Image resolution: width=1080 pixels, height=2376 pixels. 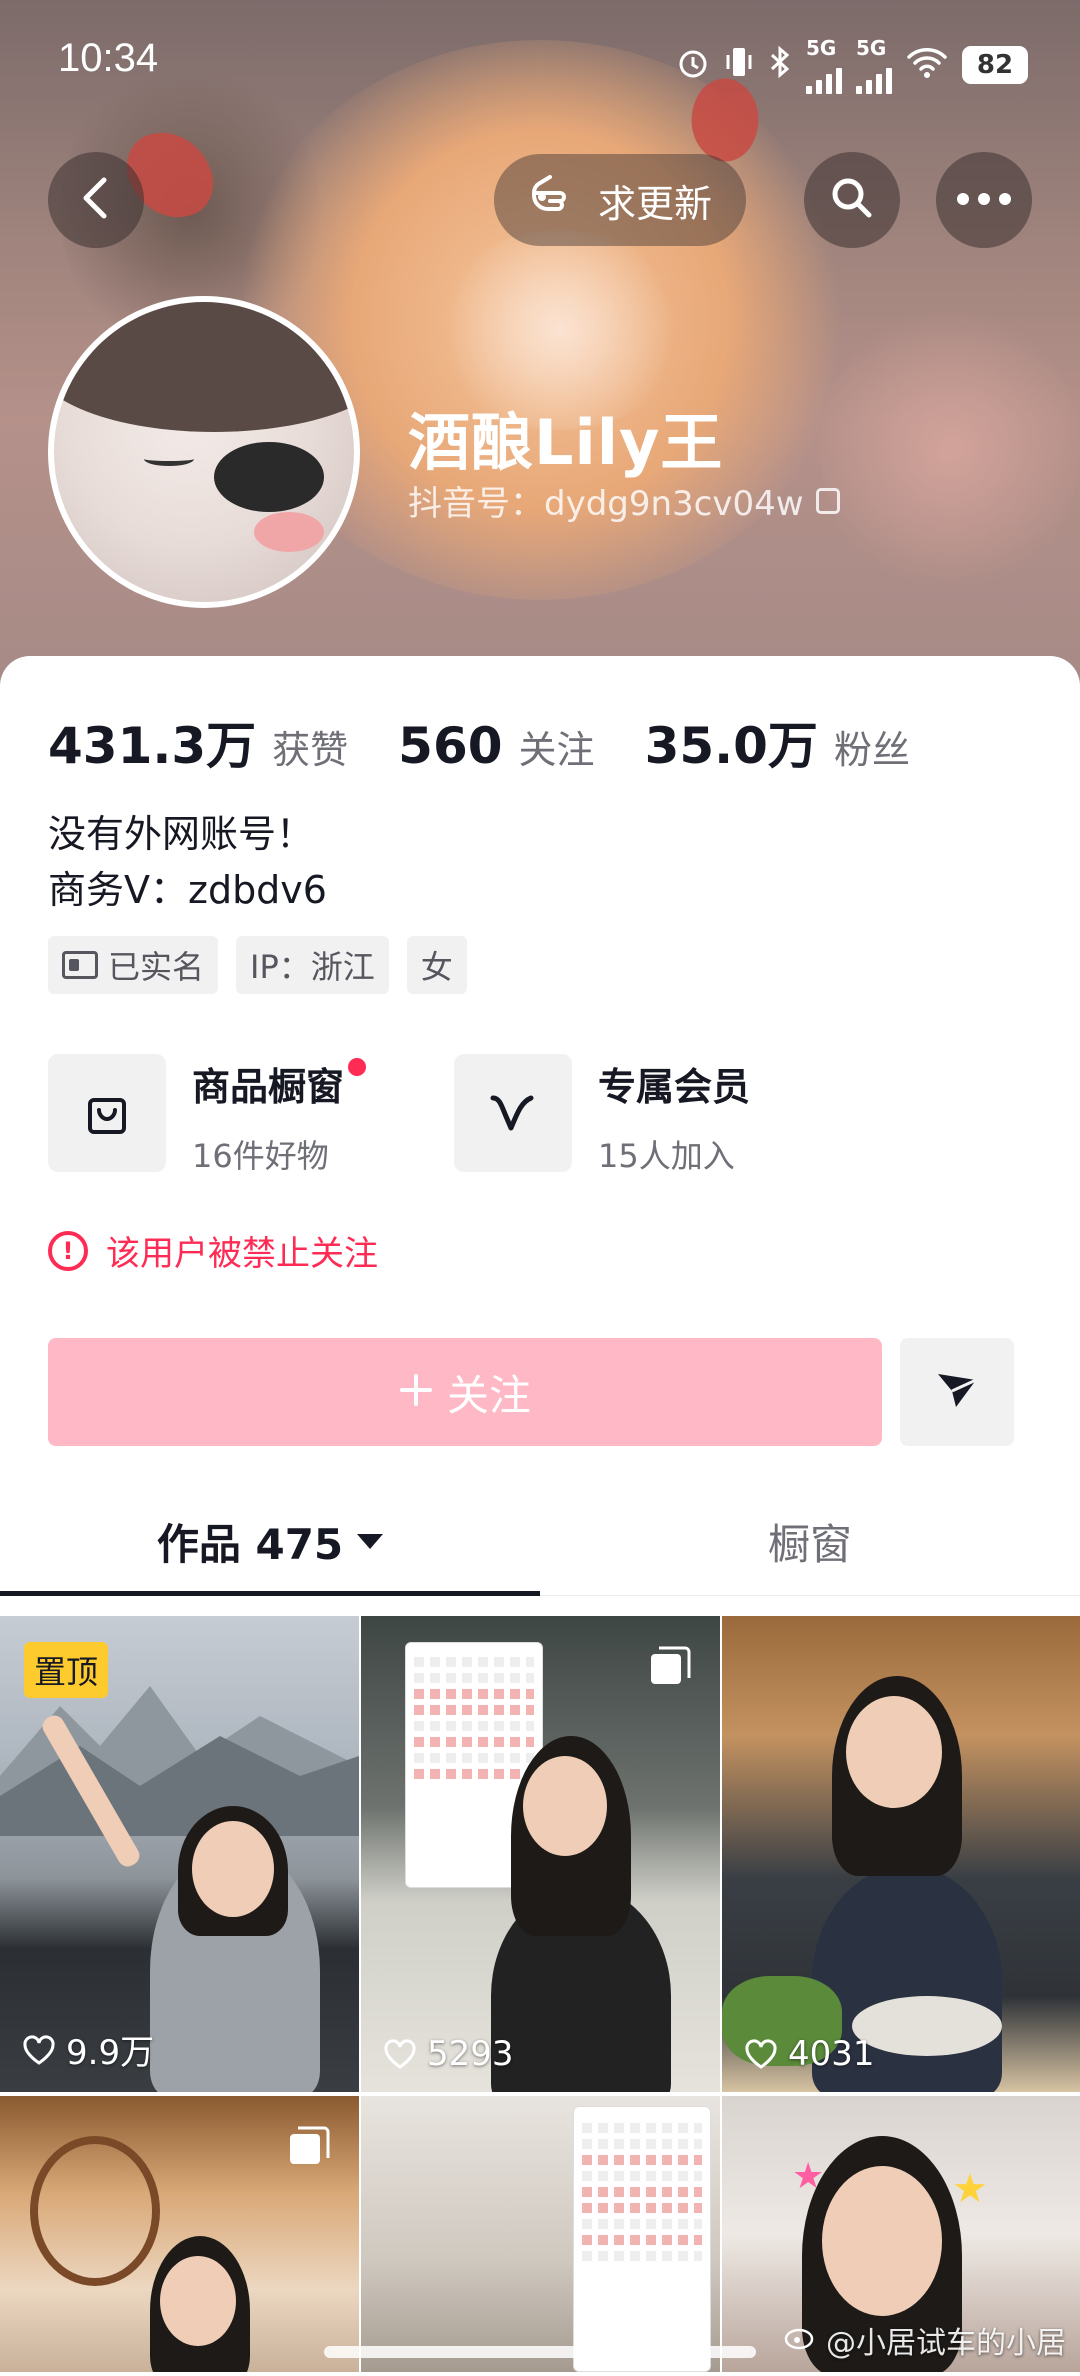 I want to click on video-thumbnail: 5293, so click(x=540, y=1854).